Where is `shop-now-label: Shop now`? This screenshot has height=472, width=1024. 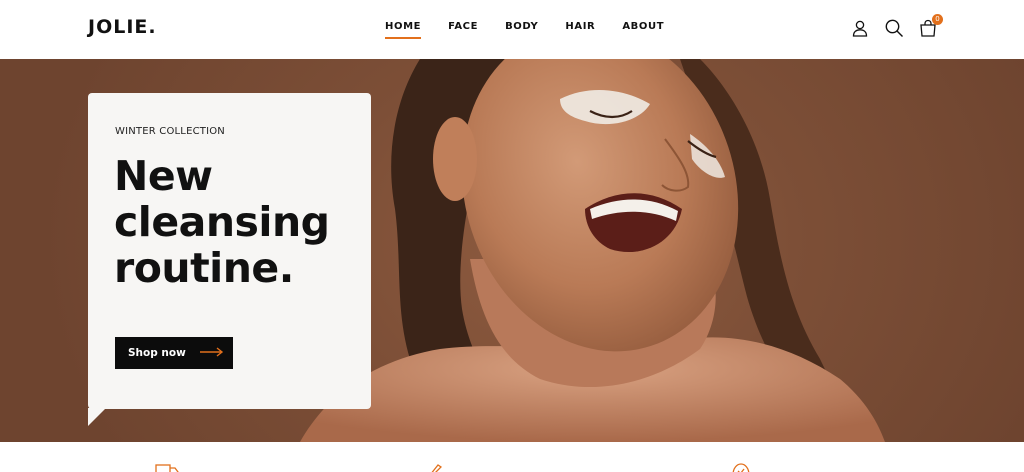 shop-now-label: Shop now is located at coordinates (157, 353).